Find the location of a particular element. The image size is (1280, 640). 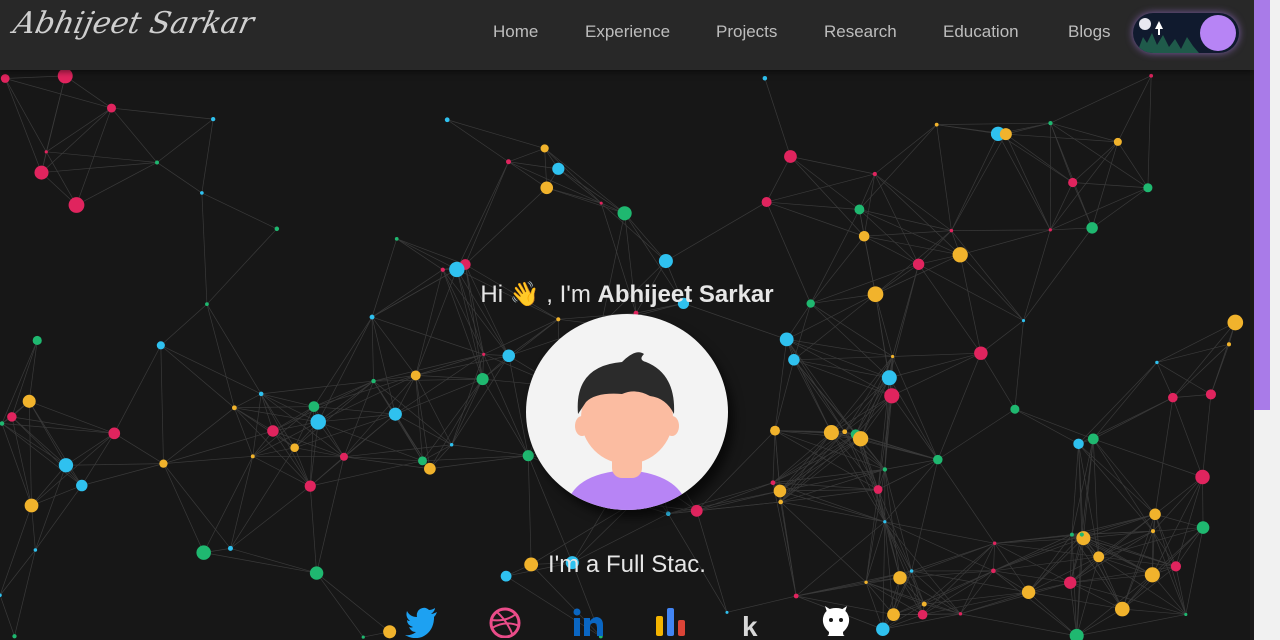

svg-text: k is located at coordinates (750, 624).